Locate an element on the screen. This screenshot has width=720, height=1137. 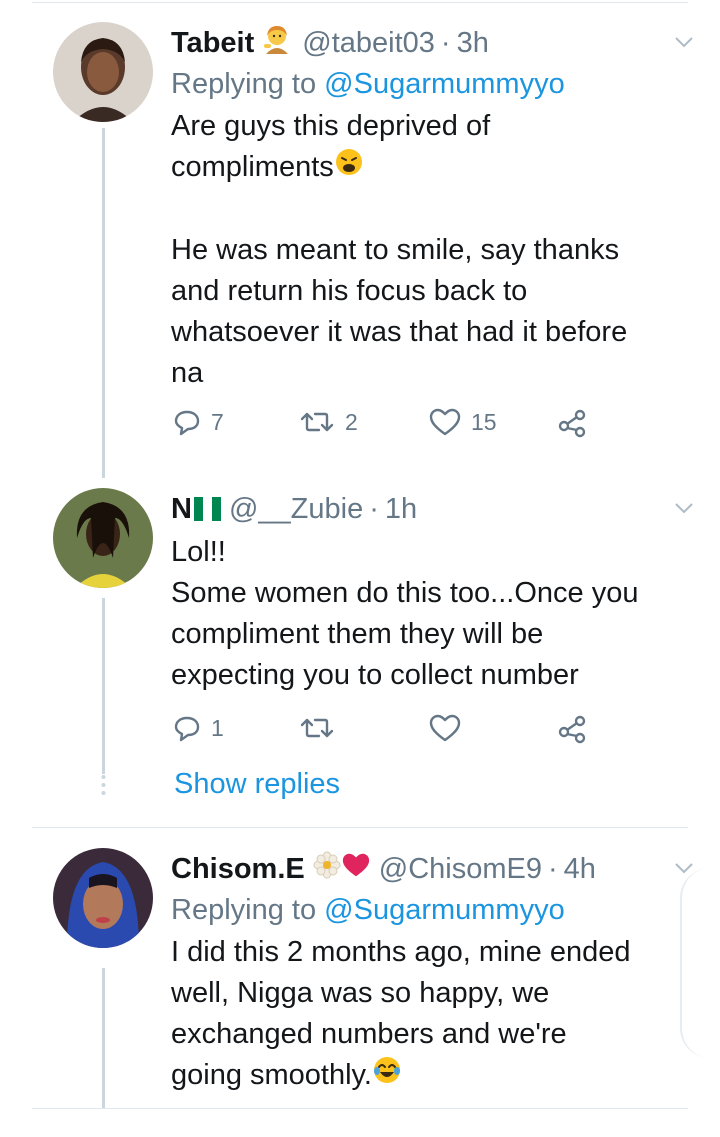
text-line: compliments is located at coordinates (252, 167).